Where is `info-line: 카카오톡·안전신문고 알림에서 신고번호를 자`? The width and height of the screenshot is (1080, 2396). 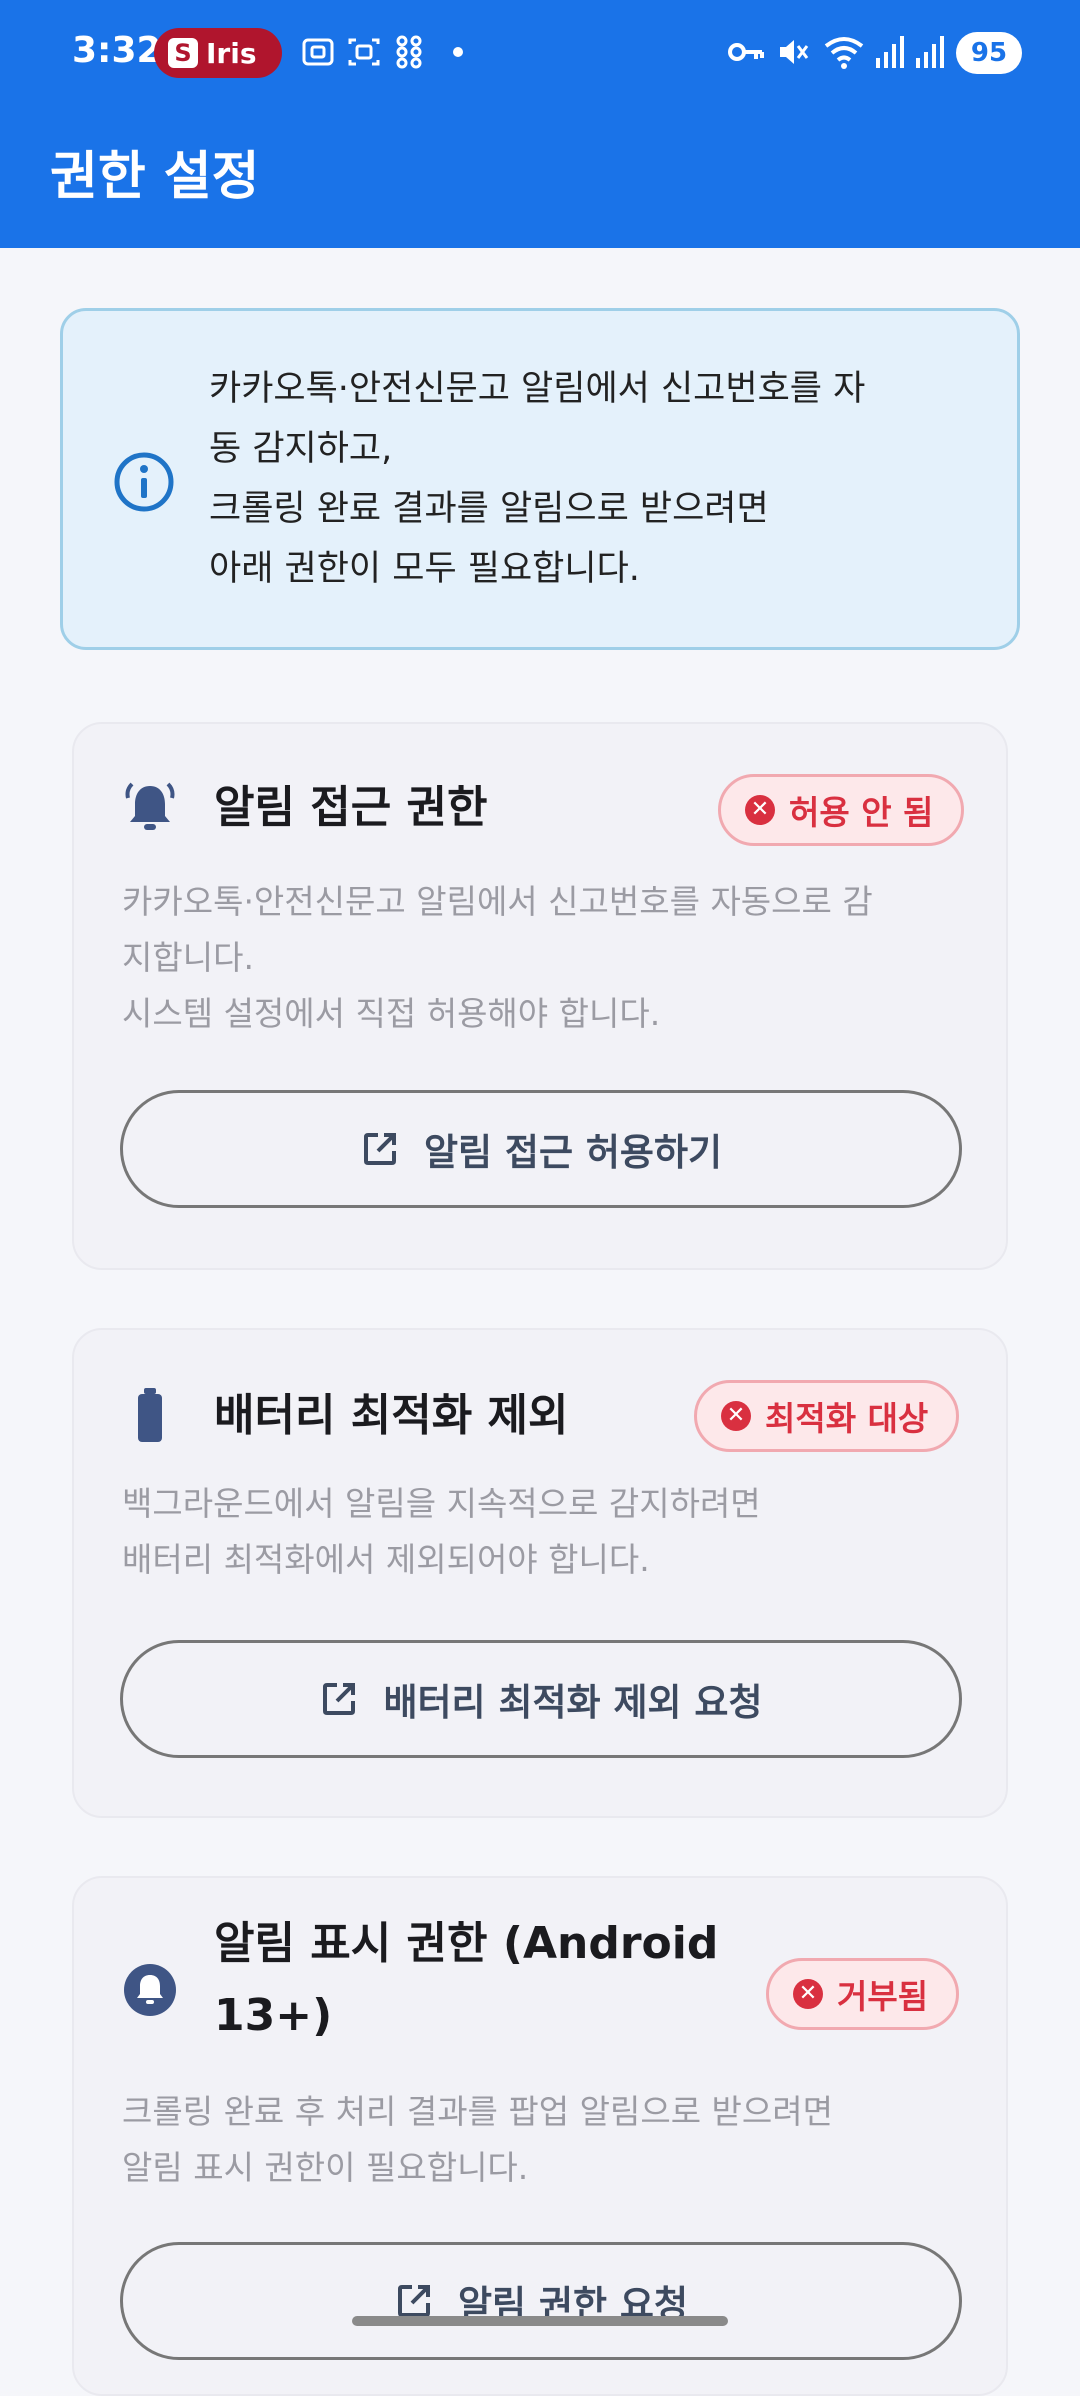 info-line: 카카오톡·안전신문고 알림에서 신고번호를 자 is located at coordinates (537, 389).